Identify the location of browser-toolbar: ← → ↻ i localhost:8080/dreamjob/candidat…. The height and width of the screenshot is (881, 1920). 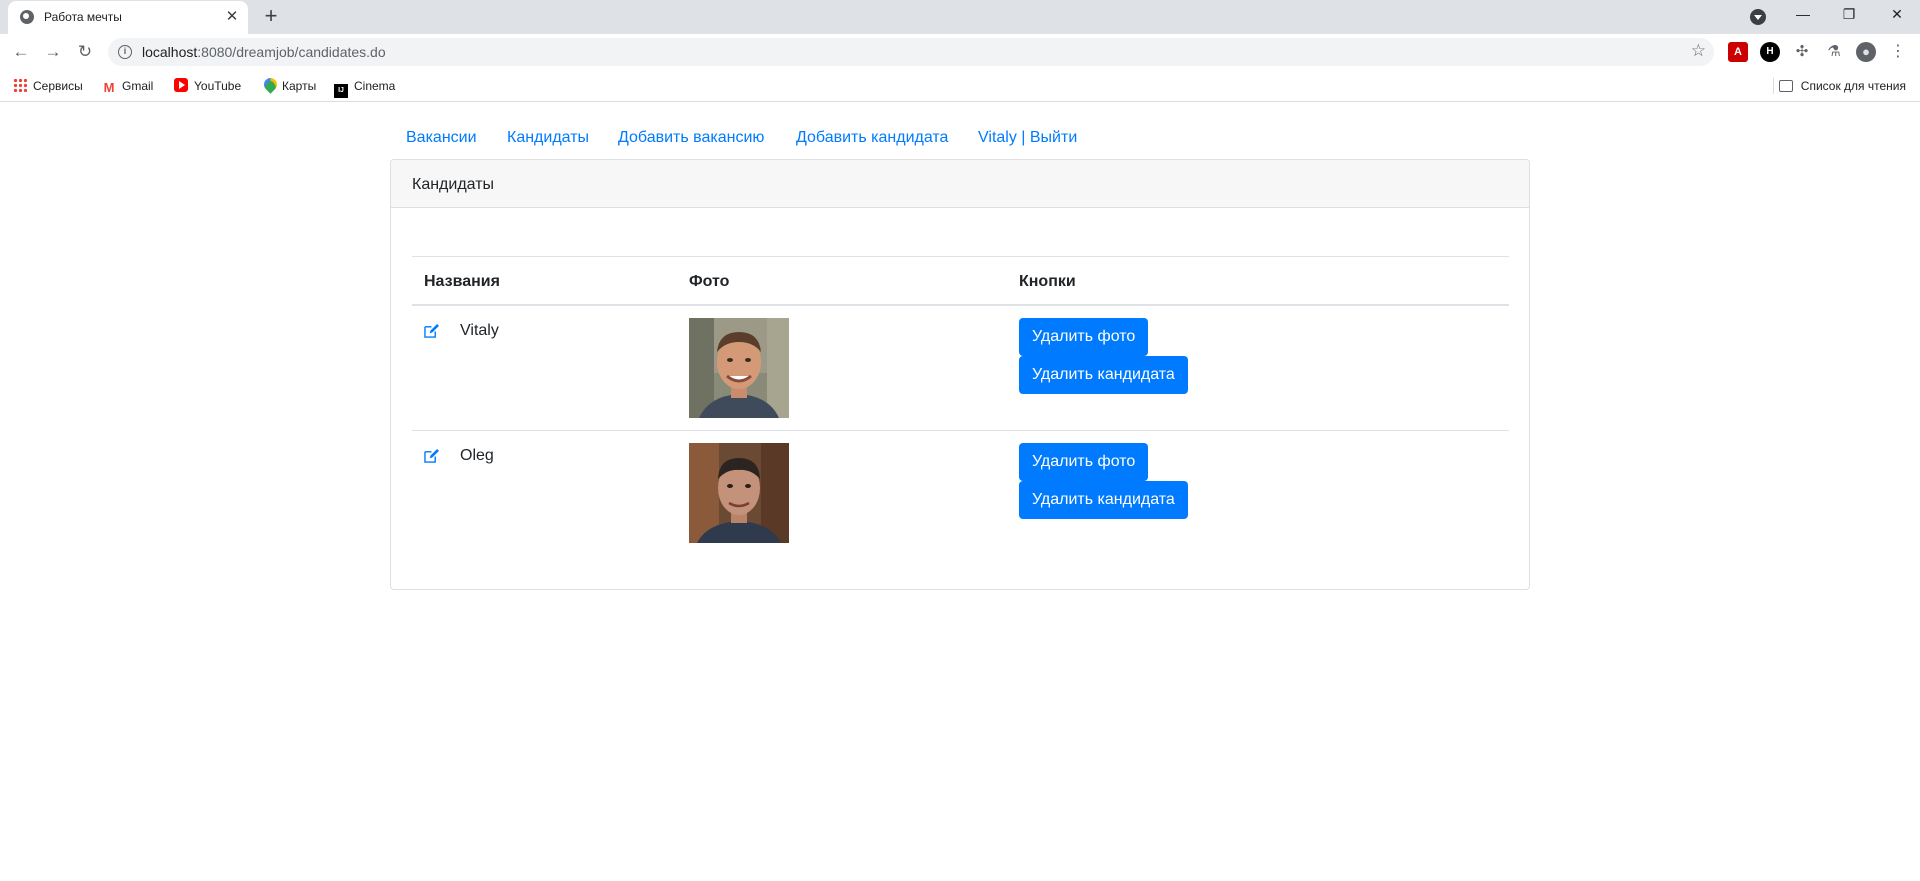
(960, 52).